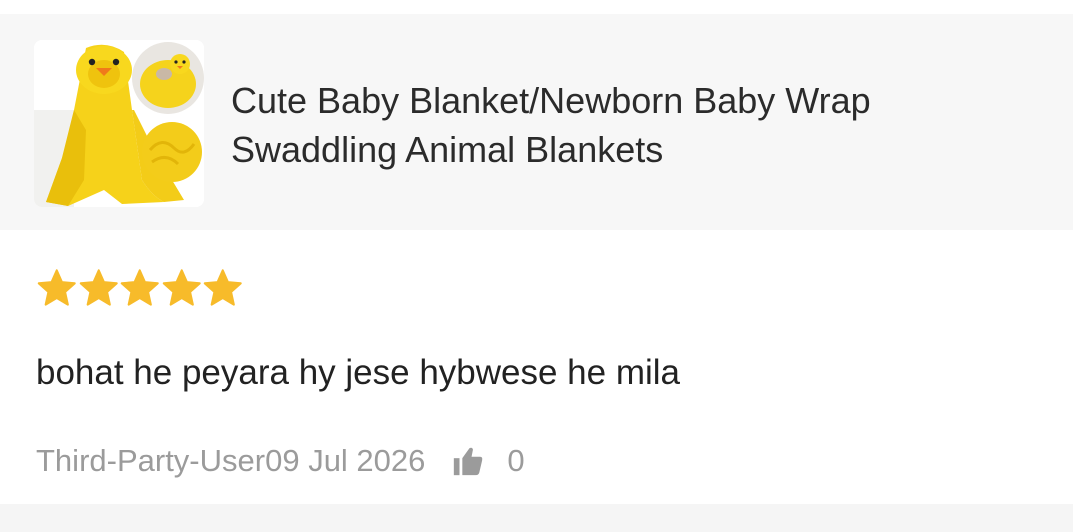  I want to click on top-spacer, so click(536, 7).